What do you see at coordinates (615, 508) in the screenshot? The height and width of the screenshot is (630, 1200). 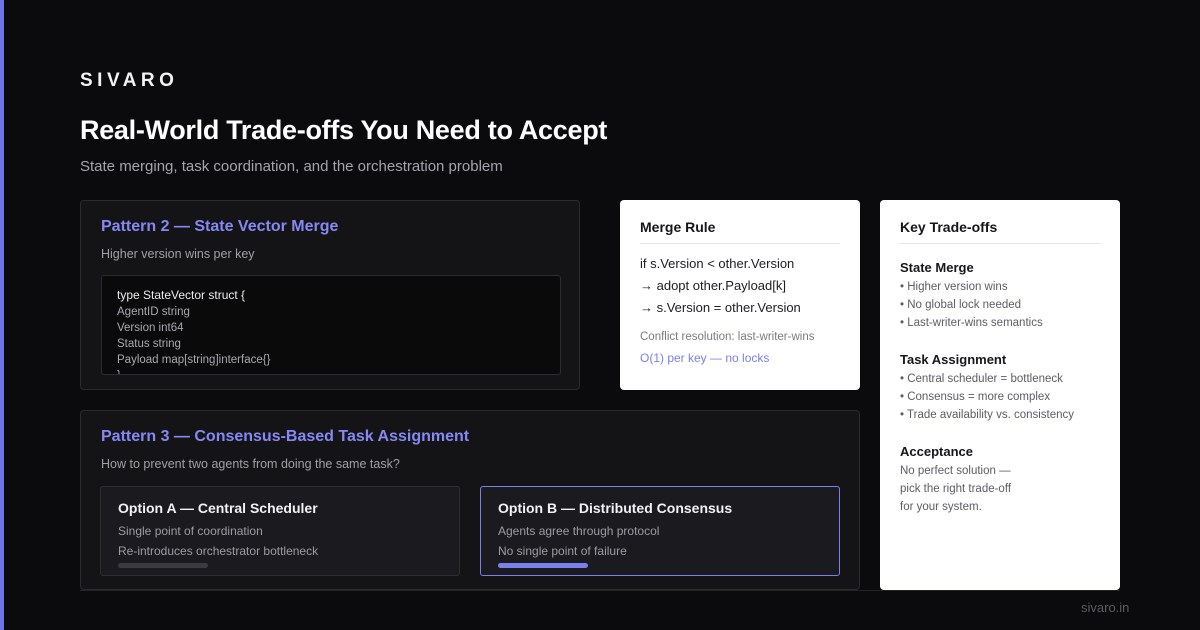 I see `option-b-title: Option B — Distributed Consensus` at bounding box center [615, 508].